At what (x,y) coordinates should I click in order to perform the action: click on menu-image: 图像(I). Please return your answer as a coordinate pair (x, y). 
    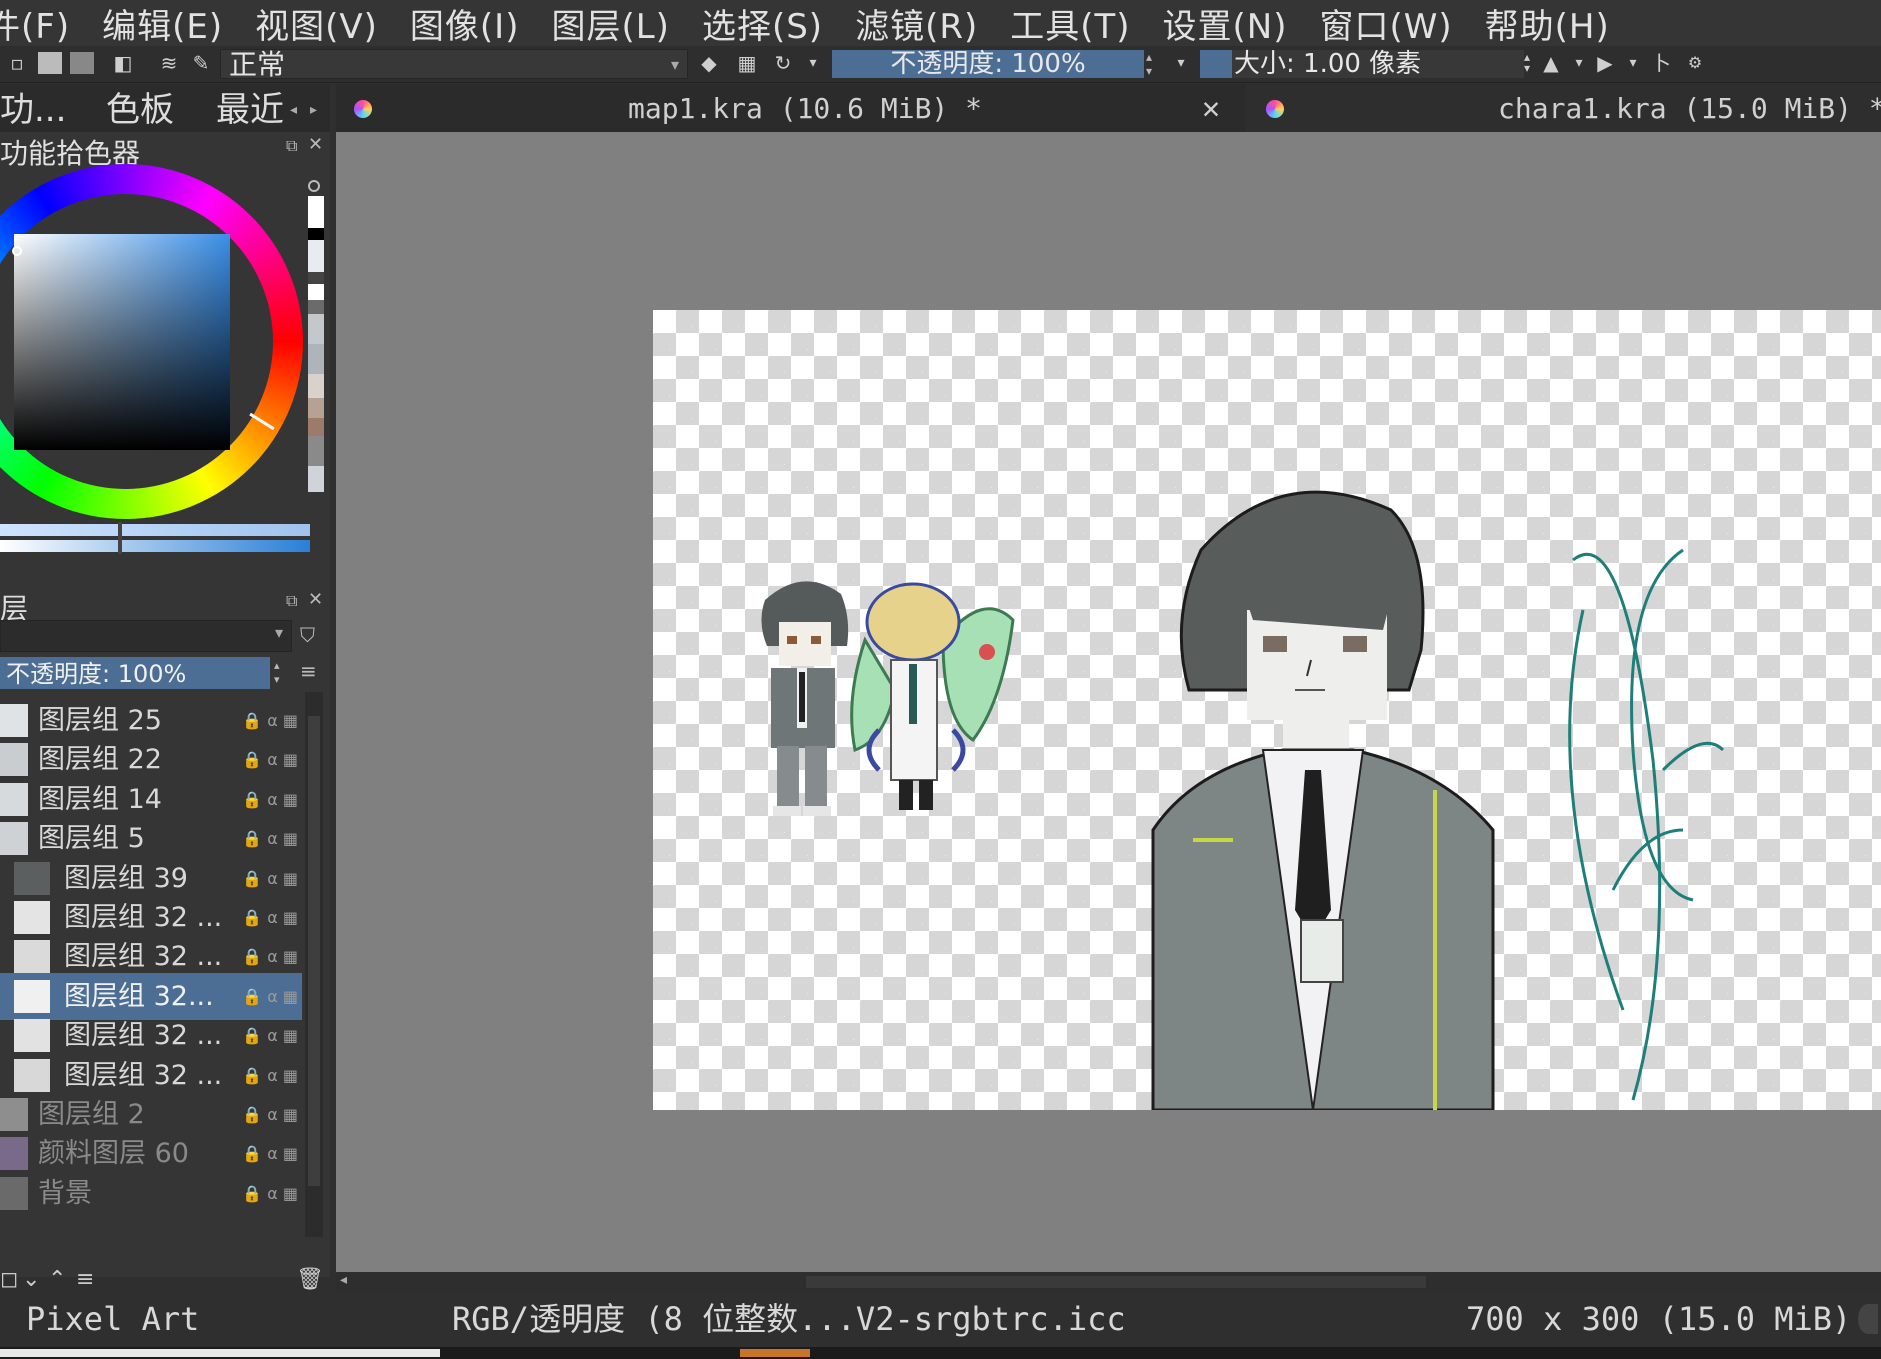
    Looking at the image, I should click on (465, 23).